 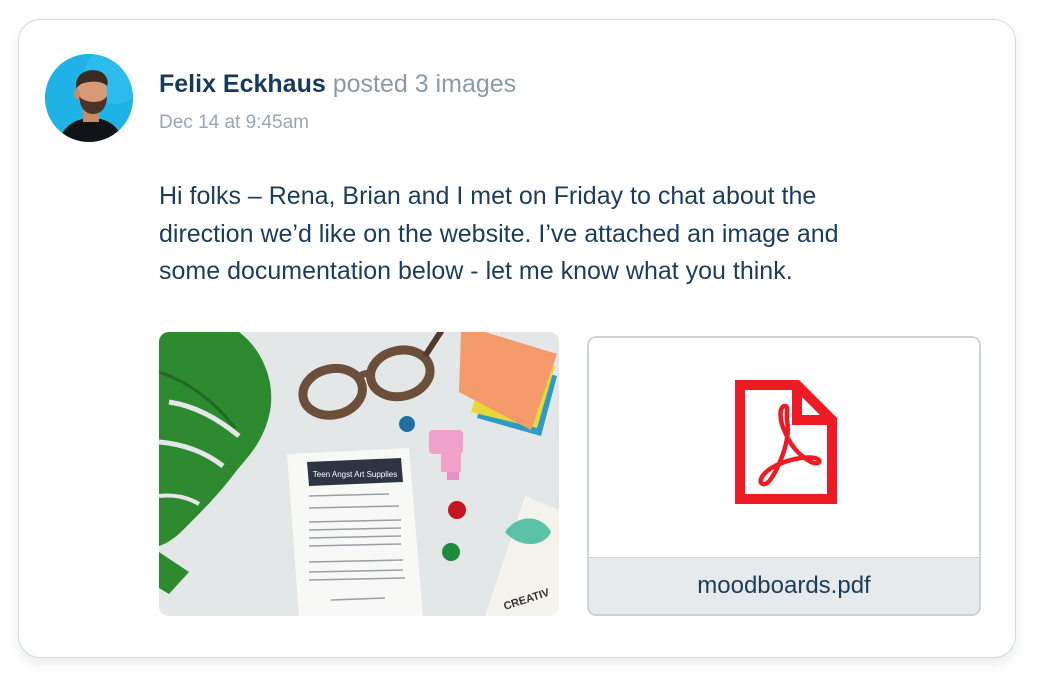 I want to click on author-name: Felix Eckhaus, so click(x=242, y=84).